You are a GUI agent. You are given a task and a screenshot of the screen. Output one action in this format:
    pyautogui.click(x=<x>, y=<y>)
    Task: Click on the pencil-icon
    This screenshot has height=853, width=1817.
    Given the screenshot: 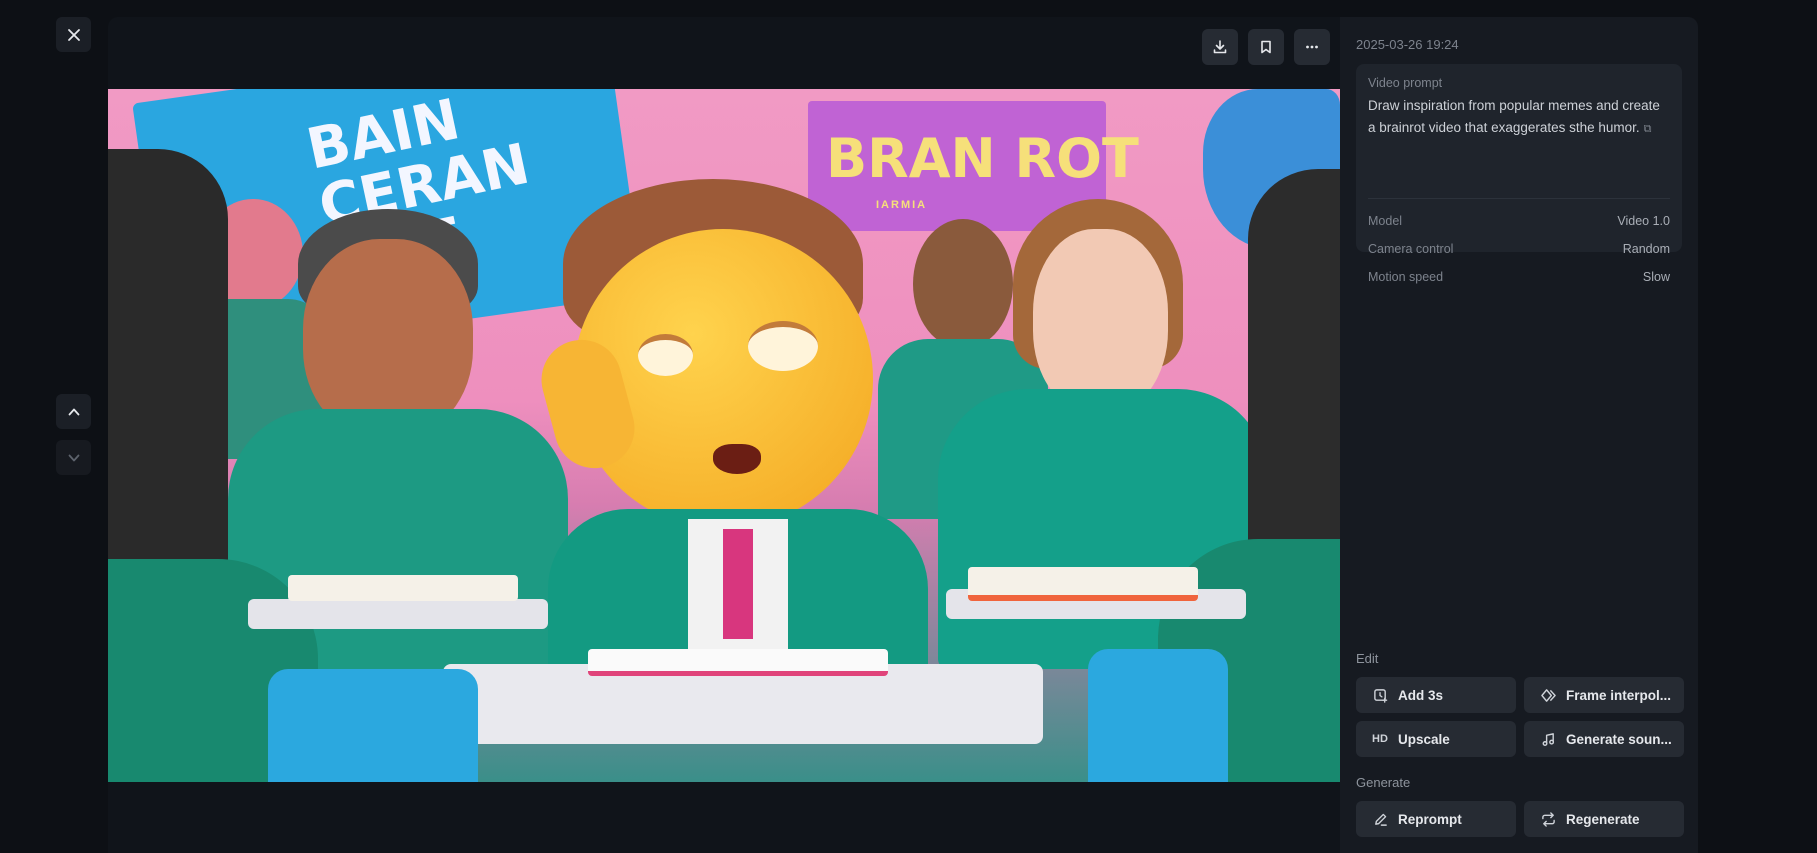 What is the action you would take?
    pyautogui.click(x=1380, y=819)
    